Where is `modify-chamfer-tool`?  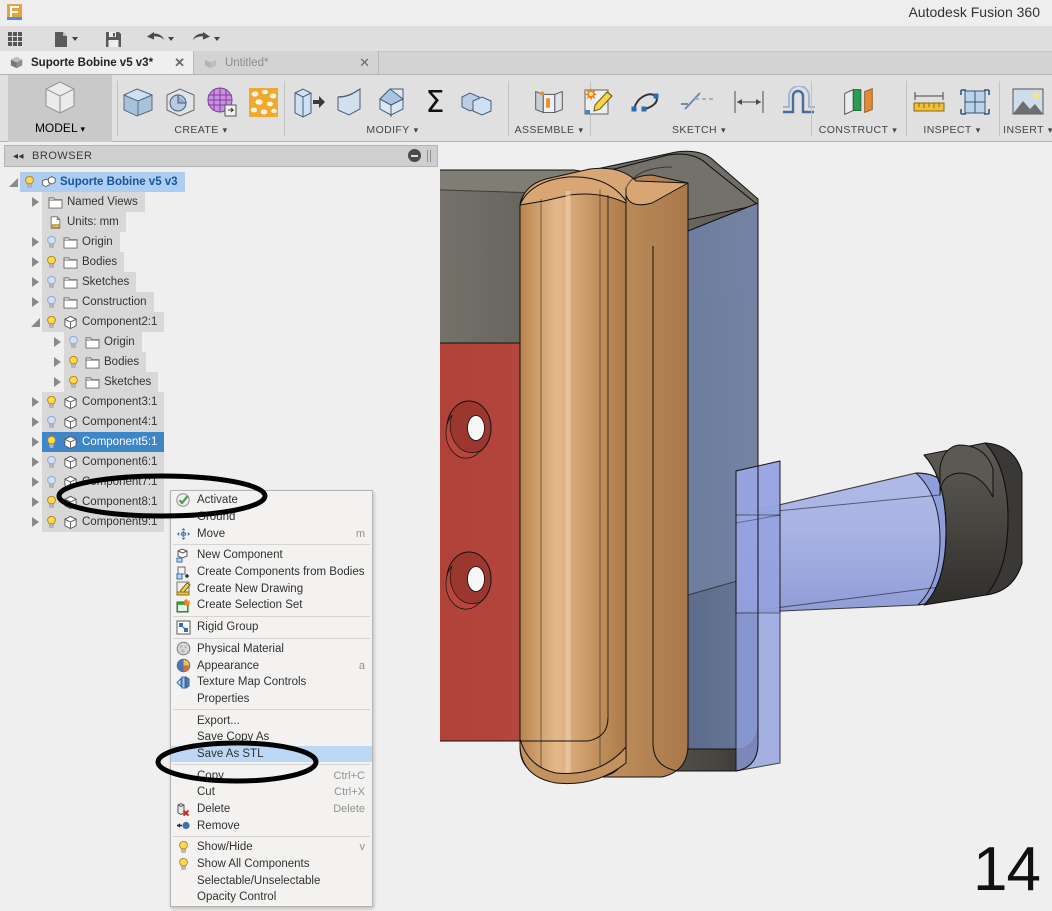
modify-chamfer-tool is located at coordinates (393, 102).